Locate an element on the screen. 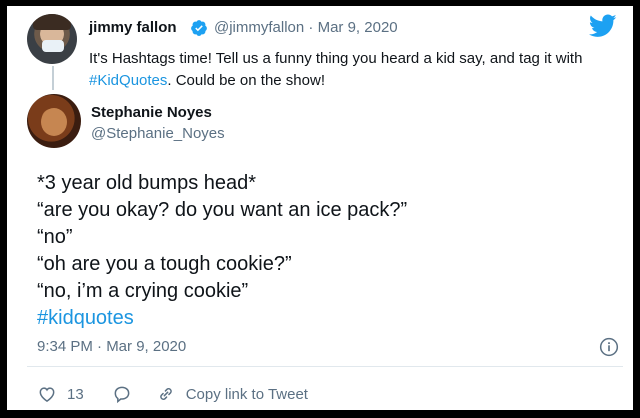  reply-author-name: Stephanie Noyes is located at coordinates (151, 112).